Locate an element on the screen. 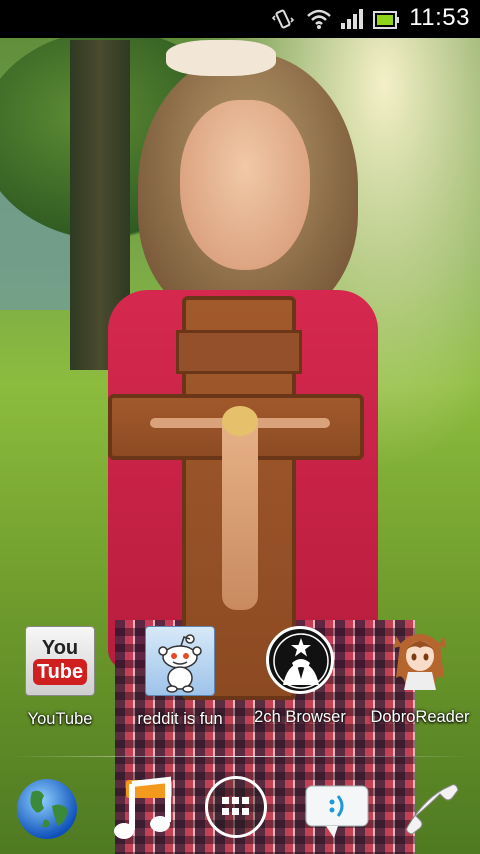 This screenshot has height=854, width=480. app-reddit-is-fun: reddit is fun is located at coordinates (180, 677).